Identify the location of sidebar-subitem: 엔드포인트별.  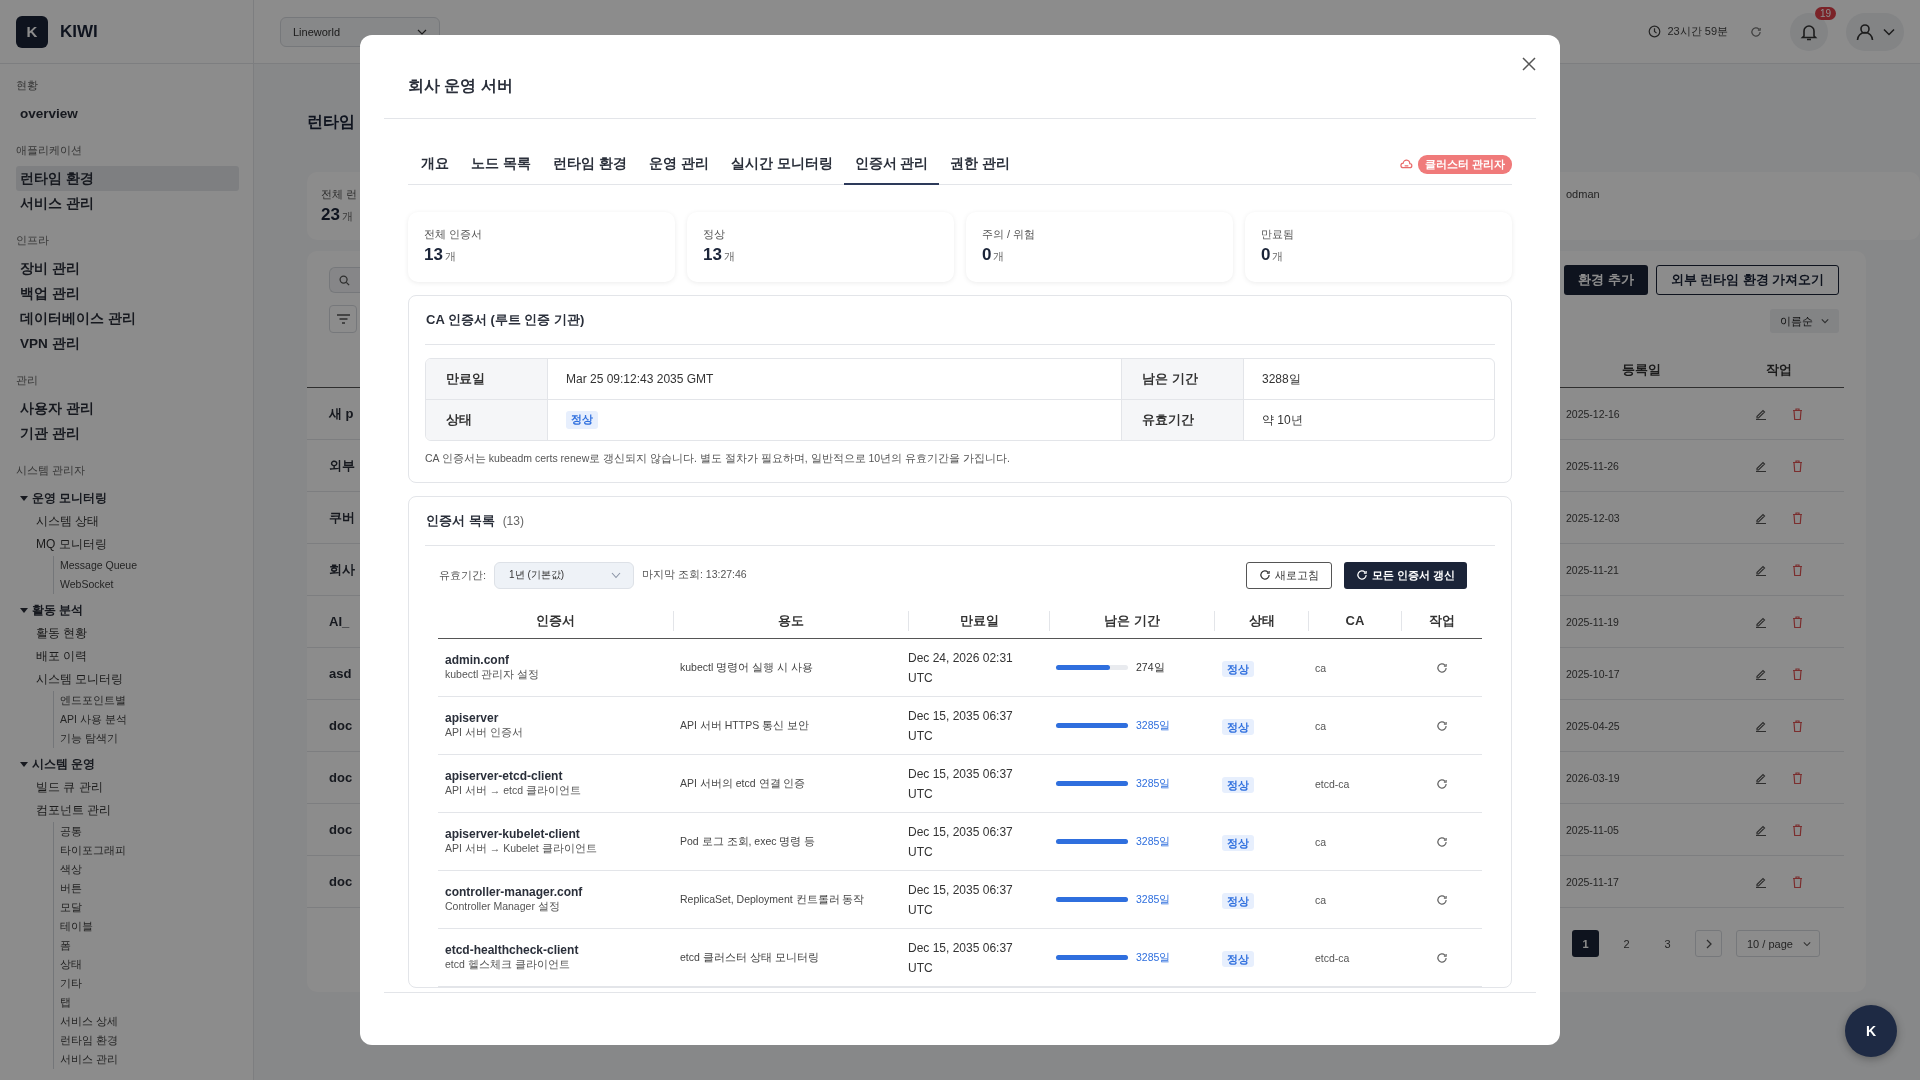
(156, 700).